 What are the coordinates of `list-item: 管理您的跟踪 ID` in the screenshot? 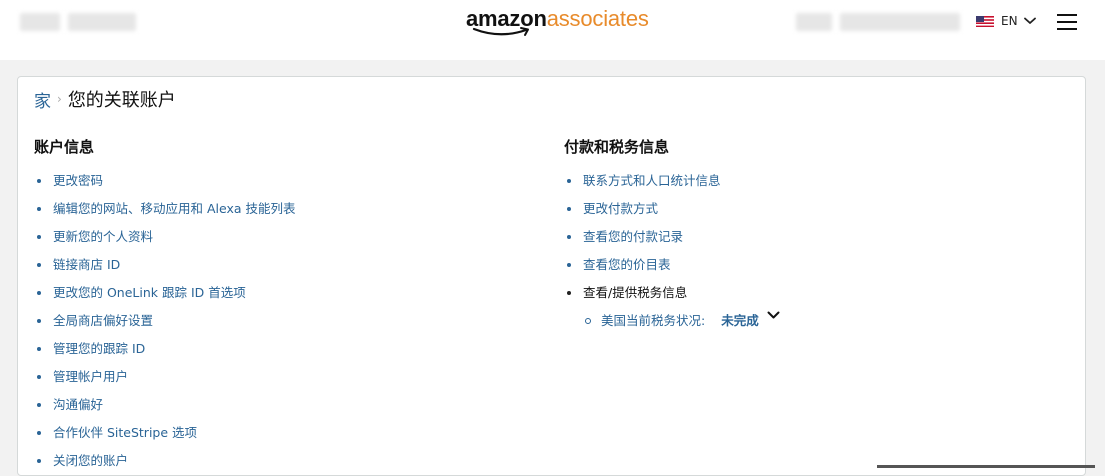 It's located at (274, 349).